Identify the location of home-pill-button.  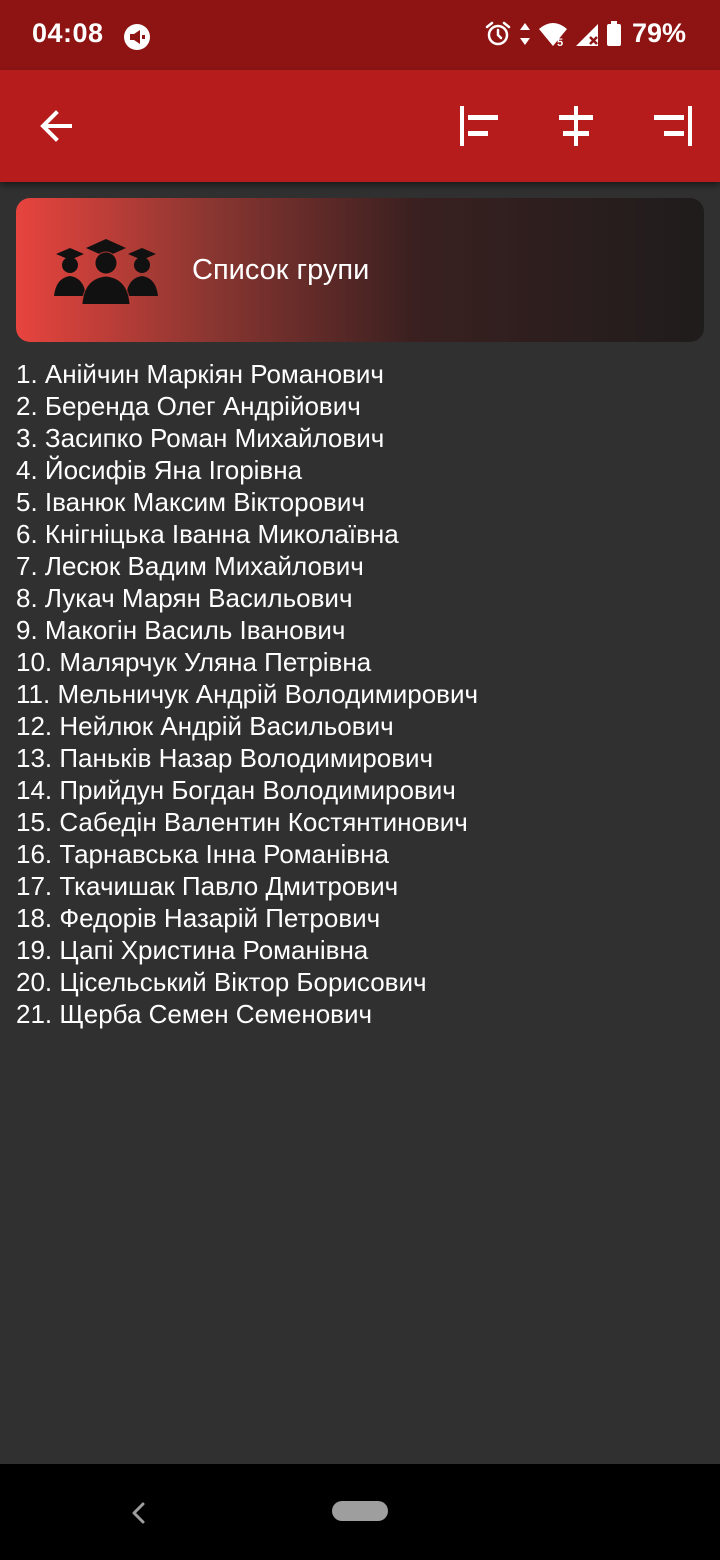
(360, 1511).